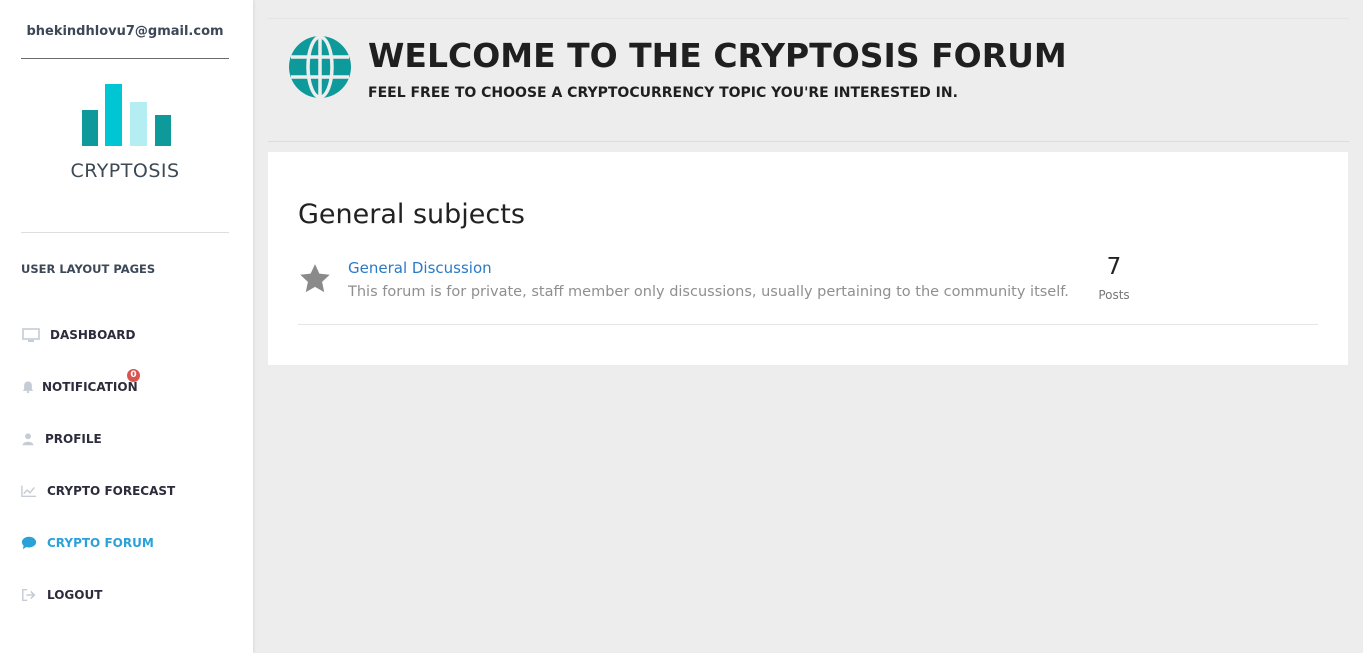 Image resolution: width=1363 pixels, height=653 pixels. I want to click on globe-icon, so click(320, 67).